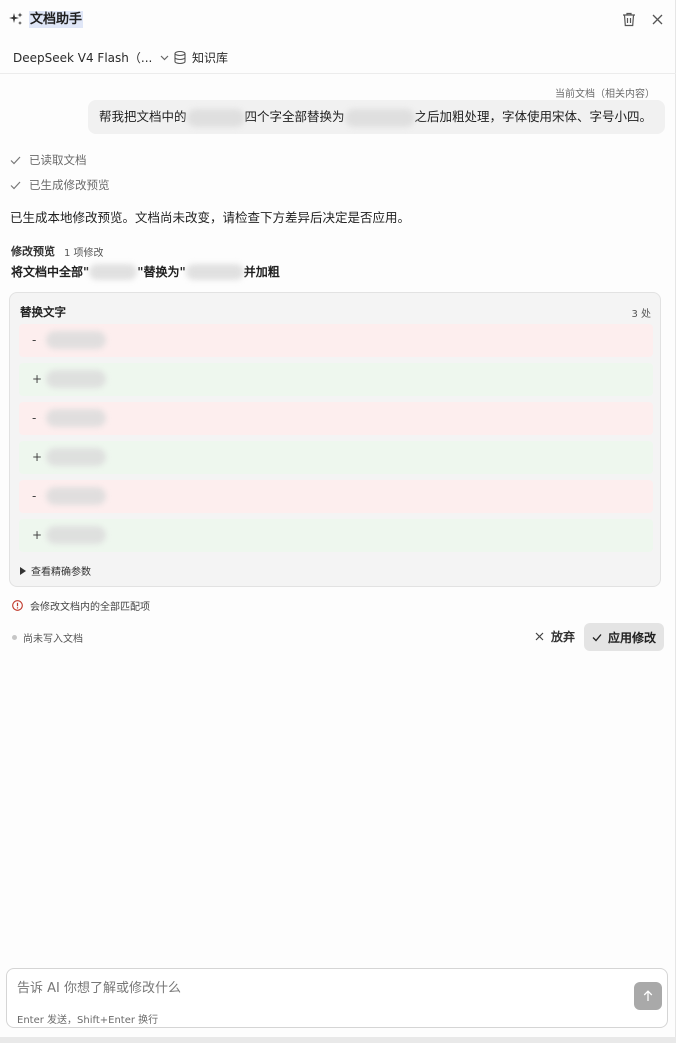 This screenshot has width=676, height=1043. Describe the element at coordinates (56, 19) in the screenshot. I see `panel-title: 文档助手` at that location.